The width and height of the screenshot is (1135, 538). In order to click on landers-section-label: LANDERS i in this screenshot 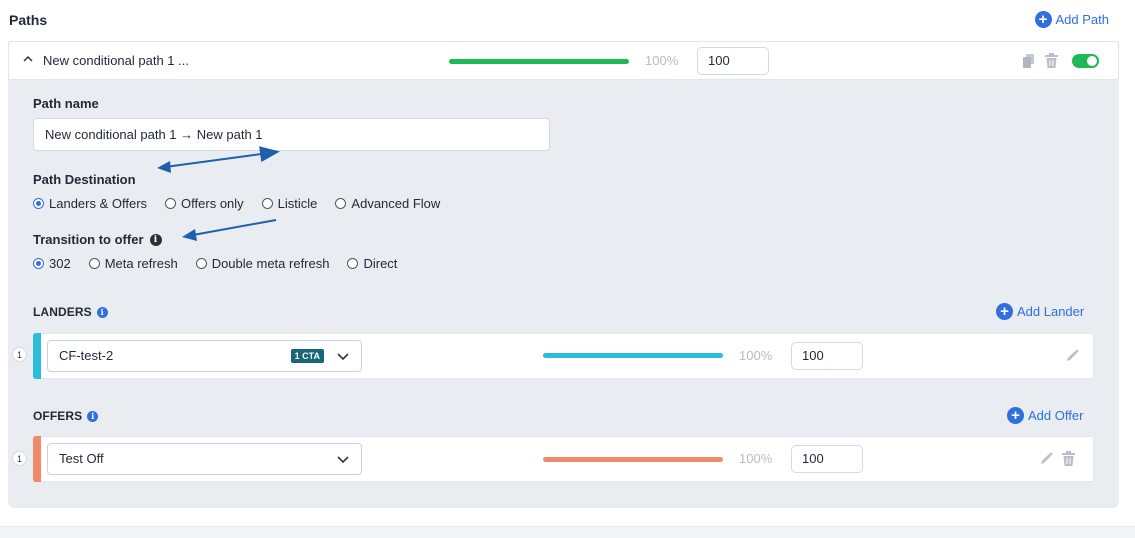, I will do `click(70, 312)`.